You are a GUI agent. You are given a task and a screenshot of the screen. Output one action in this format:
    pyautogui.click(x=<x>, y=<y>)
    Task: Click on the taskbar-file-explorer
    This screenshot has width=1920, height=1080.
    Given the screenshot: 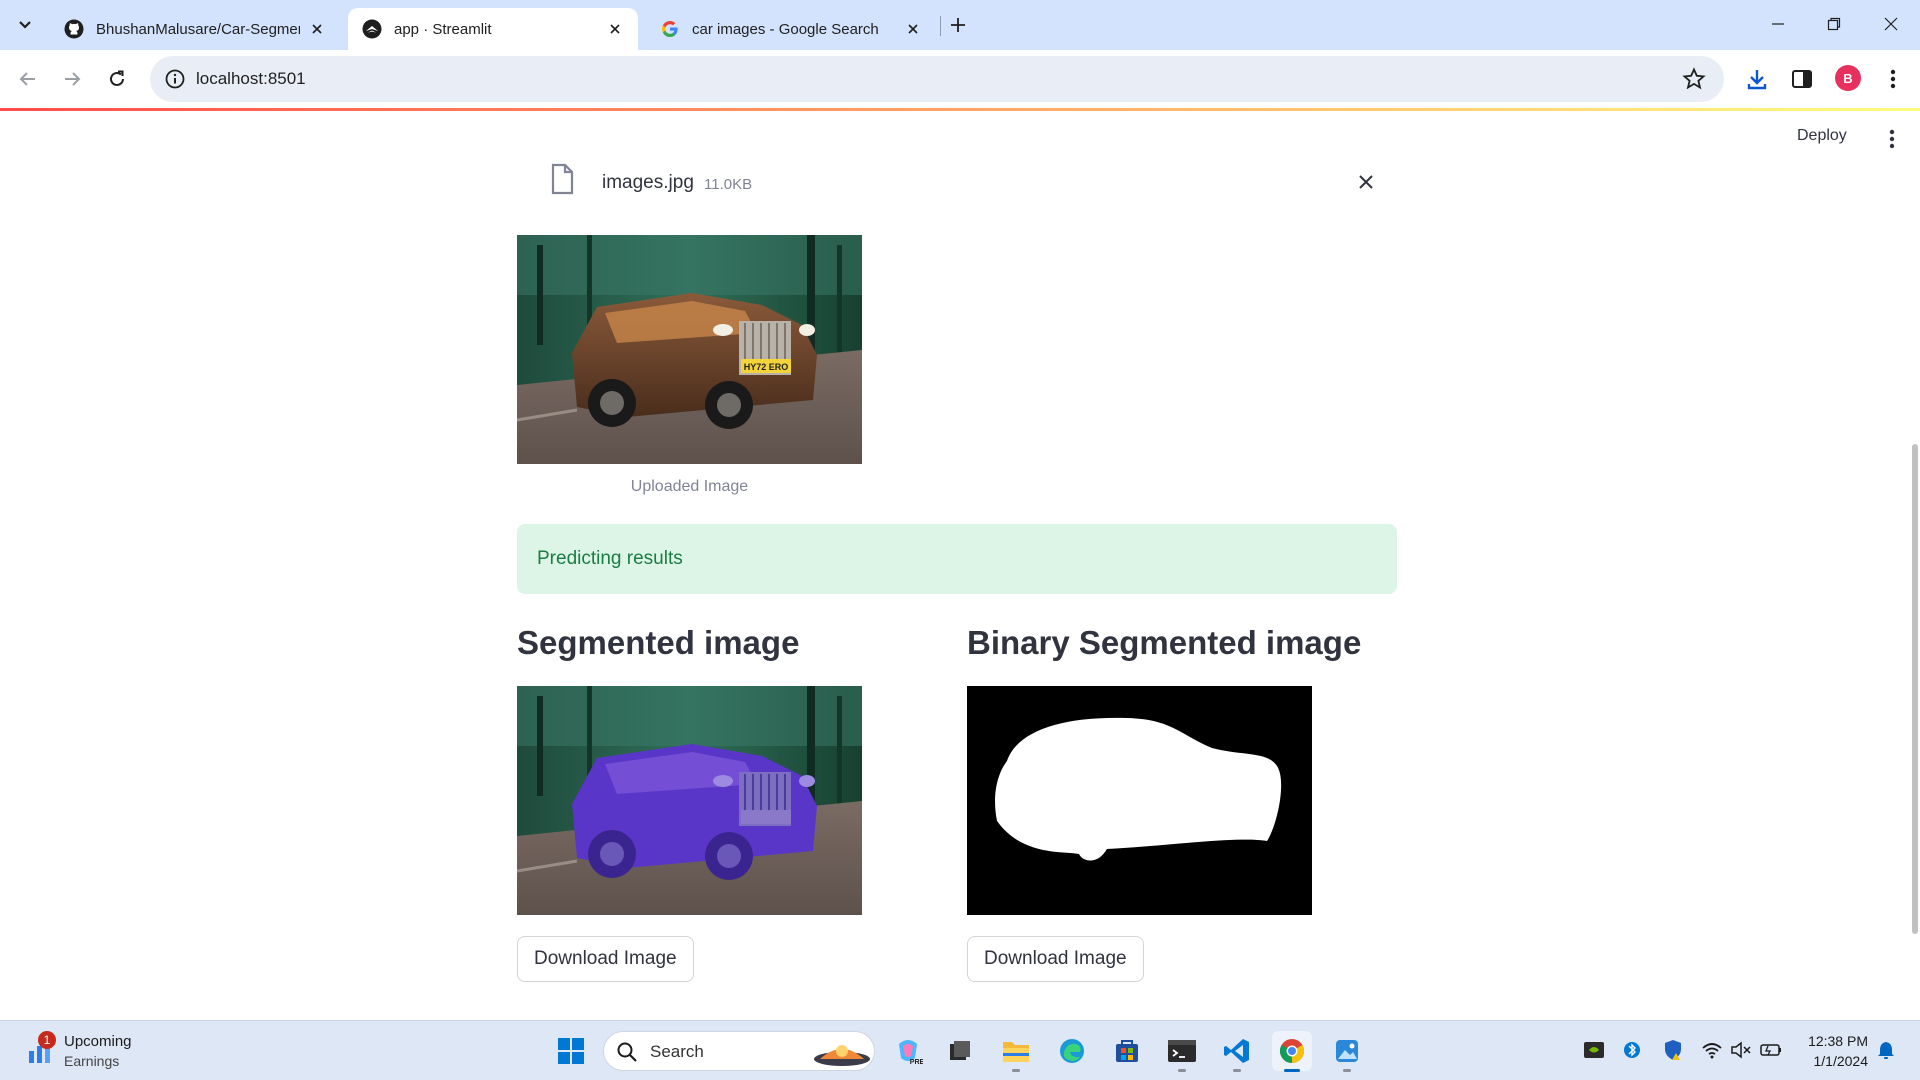 What is the action you would take?
    pyautogui.click(x=1016, y=1051)
    